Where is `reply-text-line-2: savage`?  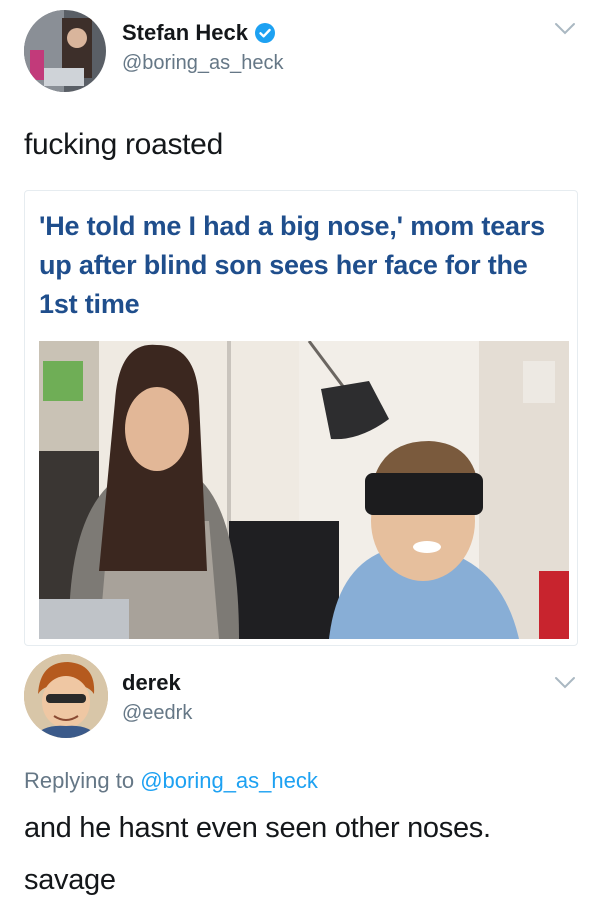
reply-text-line-2: savage is located at coordinates (70, 880).